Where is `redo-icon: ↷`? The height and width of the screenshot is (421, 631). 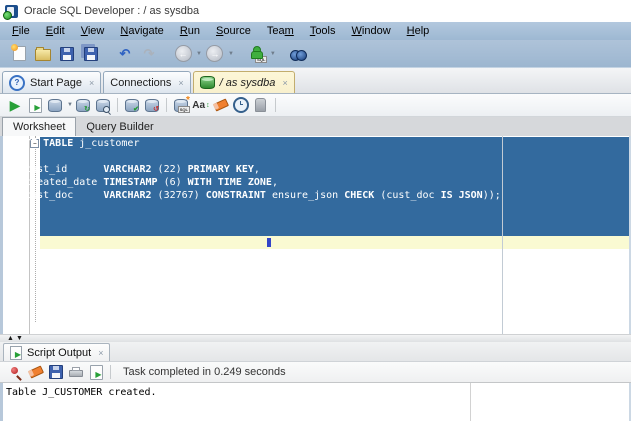 redo-icon: ↷ is located at coordinates (149, 53).